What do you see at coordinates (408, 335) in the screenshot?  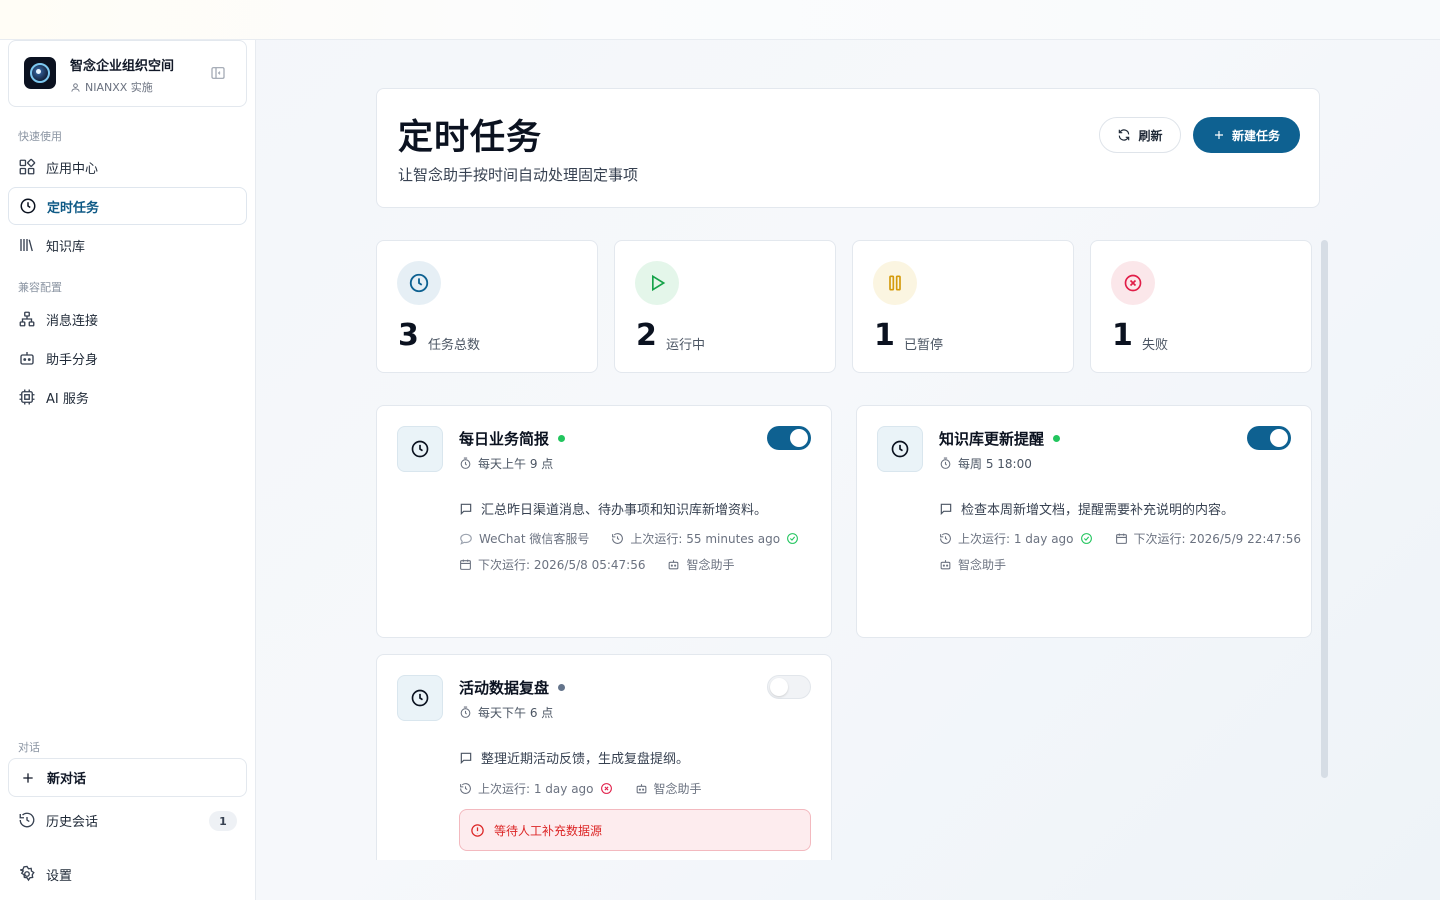 I see `stat-value: 3` at bounding box center [408, 335].